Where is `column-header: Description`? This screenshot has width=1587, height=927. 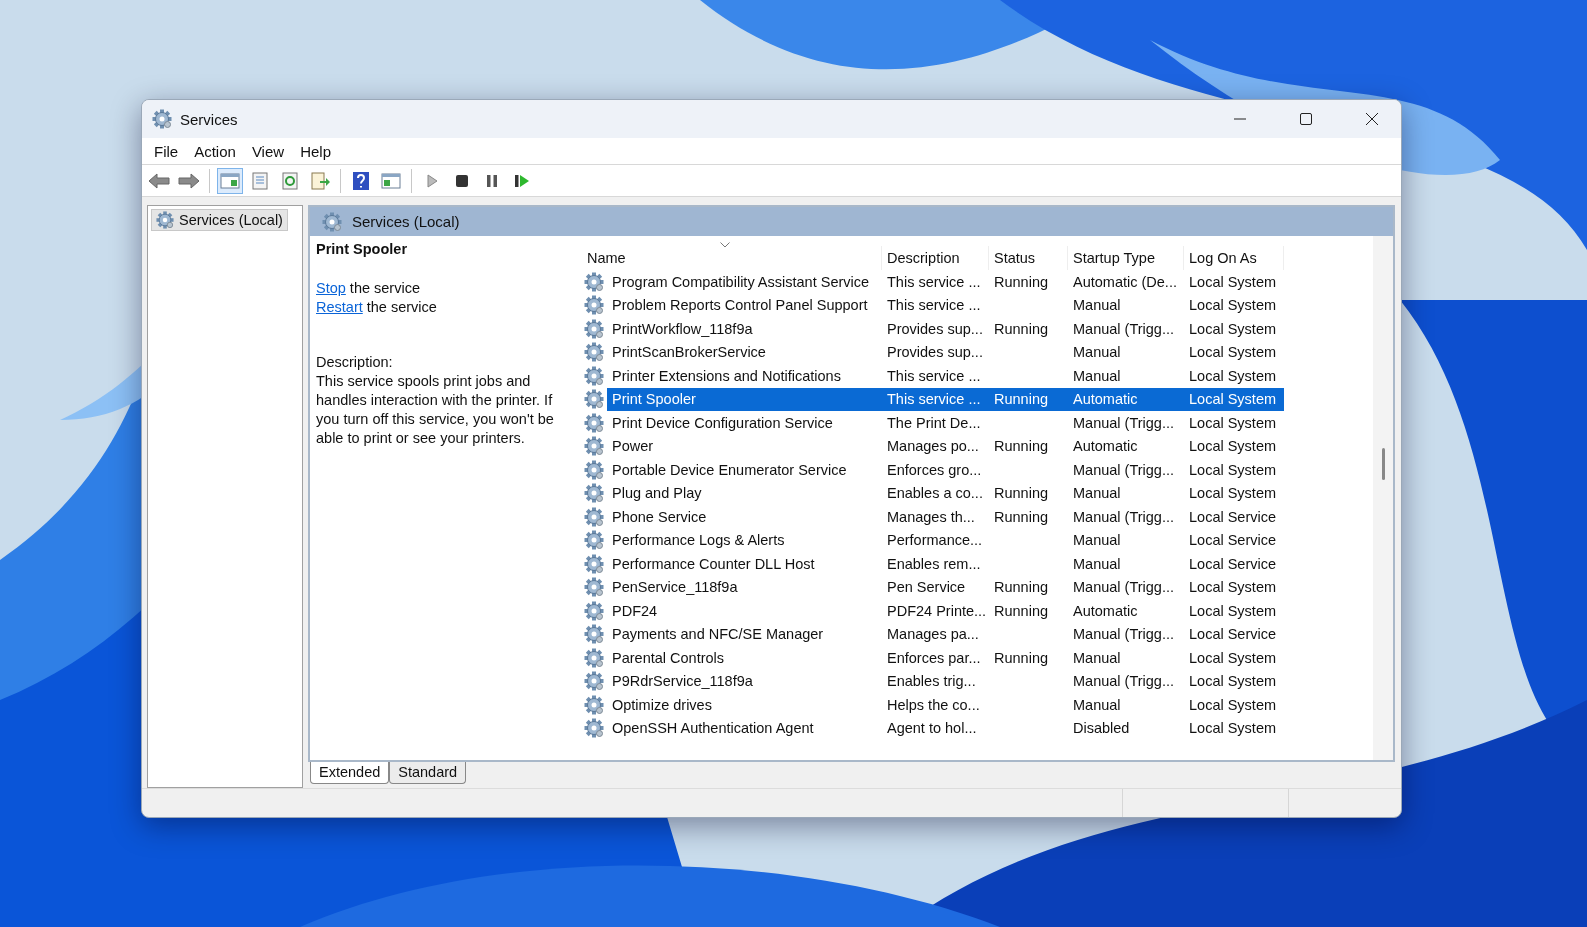
column-header: Description is located at coordinates (935, 258).